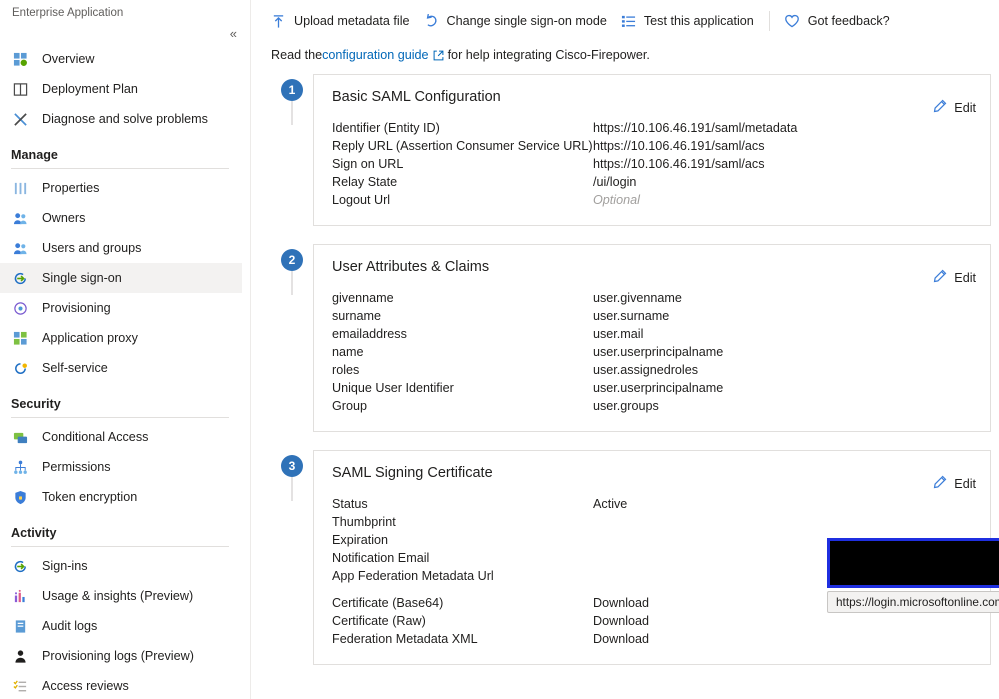  What do you see at coordinates (20, 368) in the screenshot?
I see `self-service-icon` at bounding box center [20, 368].